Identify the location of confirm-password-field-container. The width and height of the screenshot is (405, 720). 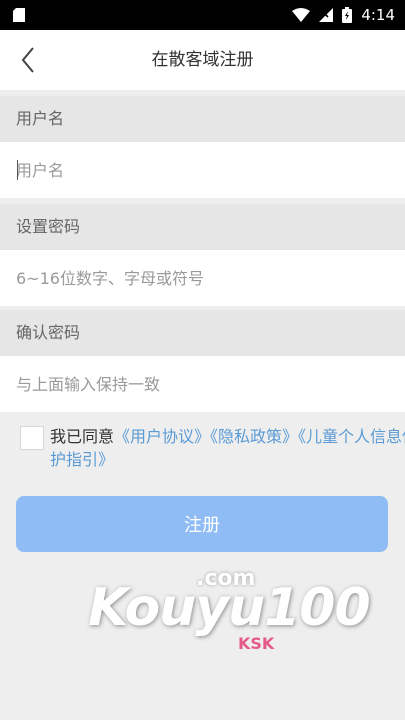
(202, 384).